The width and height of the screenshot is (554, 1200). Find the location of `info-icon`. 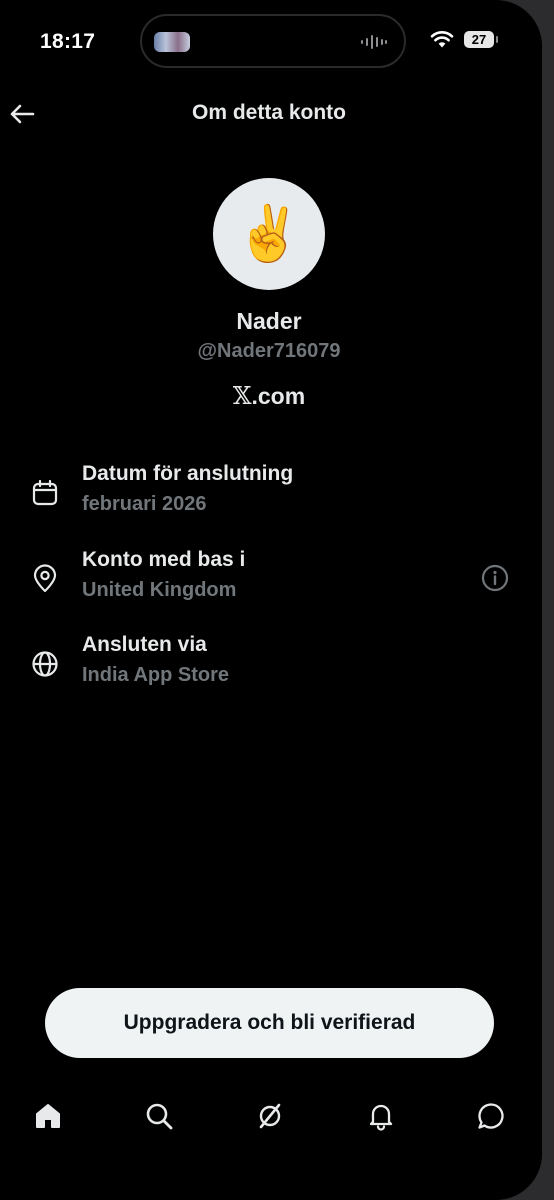

info-icon is located at coordinates (495, 578).